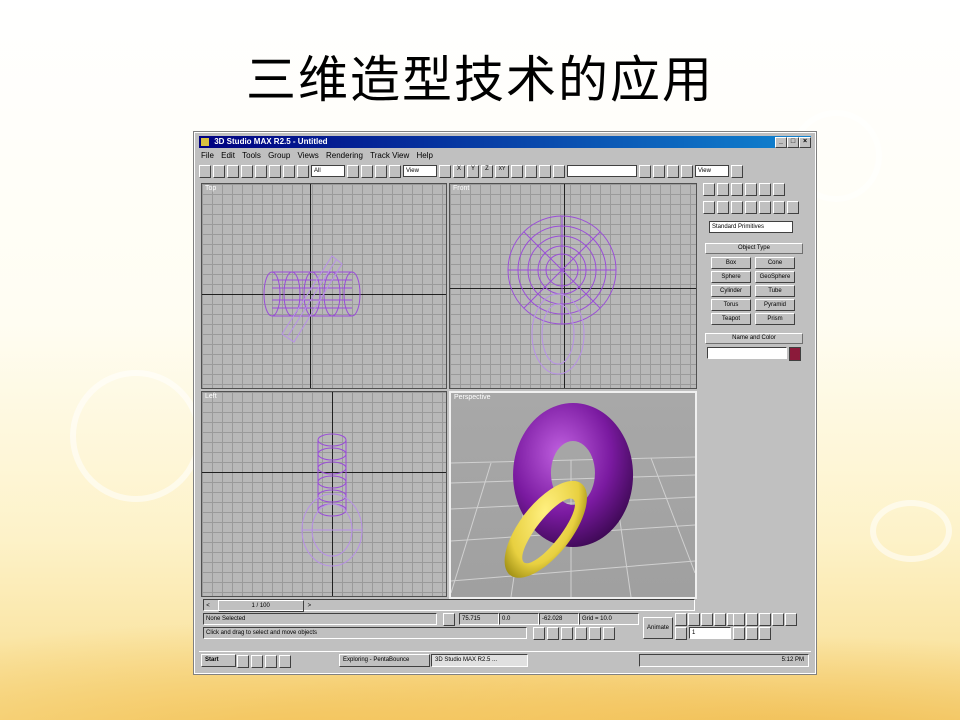 The width and height of the screenshot is (960, 720). I want to click on teapot-button: Teapot, so click(731, 319).